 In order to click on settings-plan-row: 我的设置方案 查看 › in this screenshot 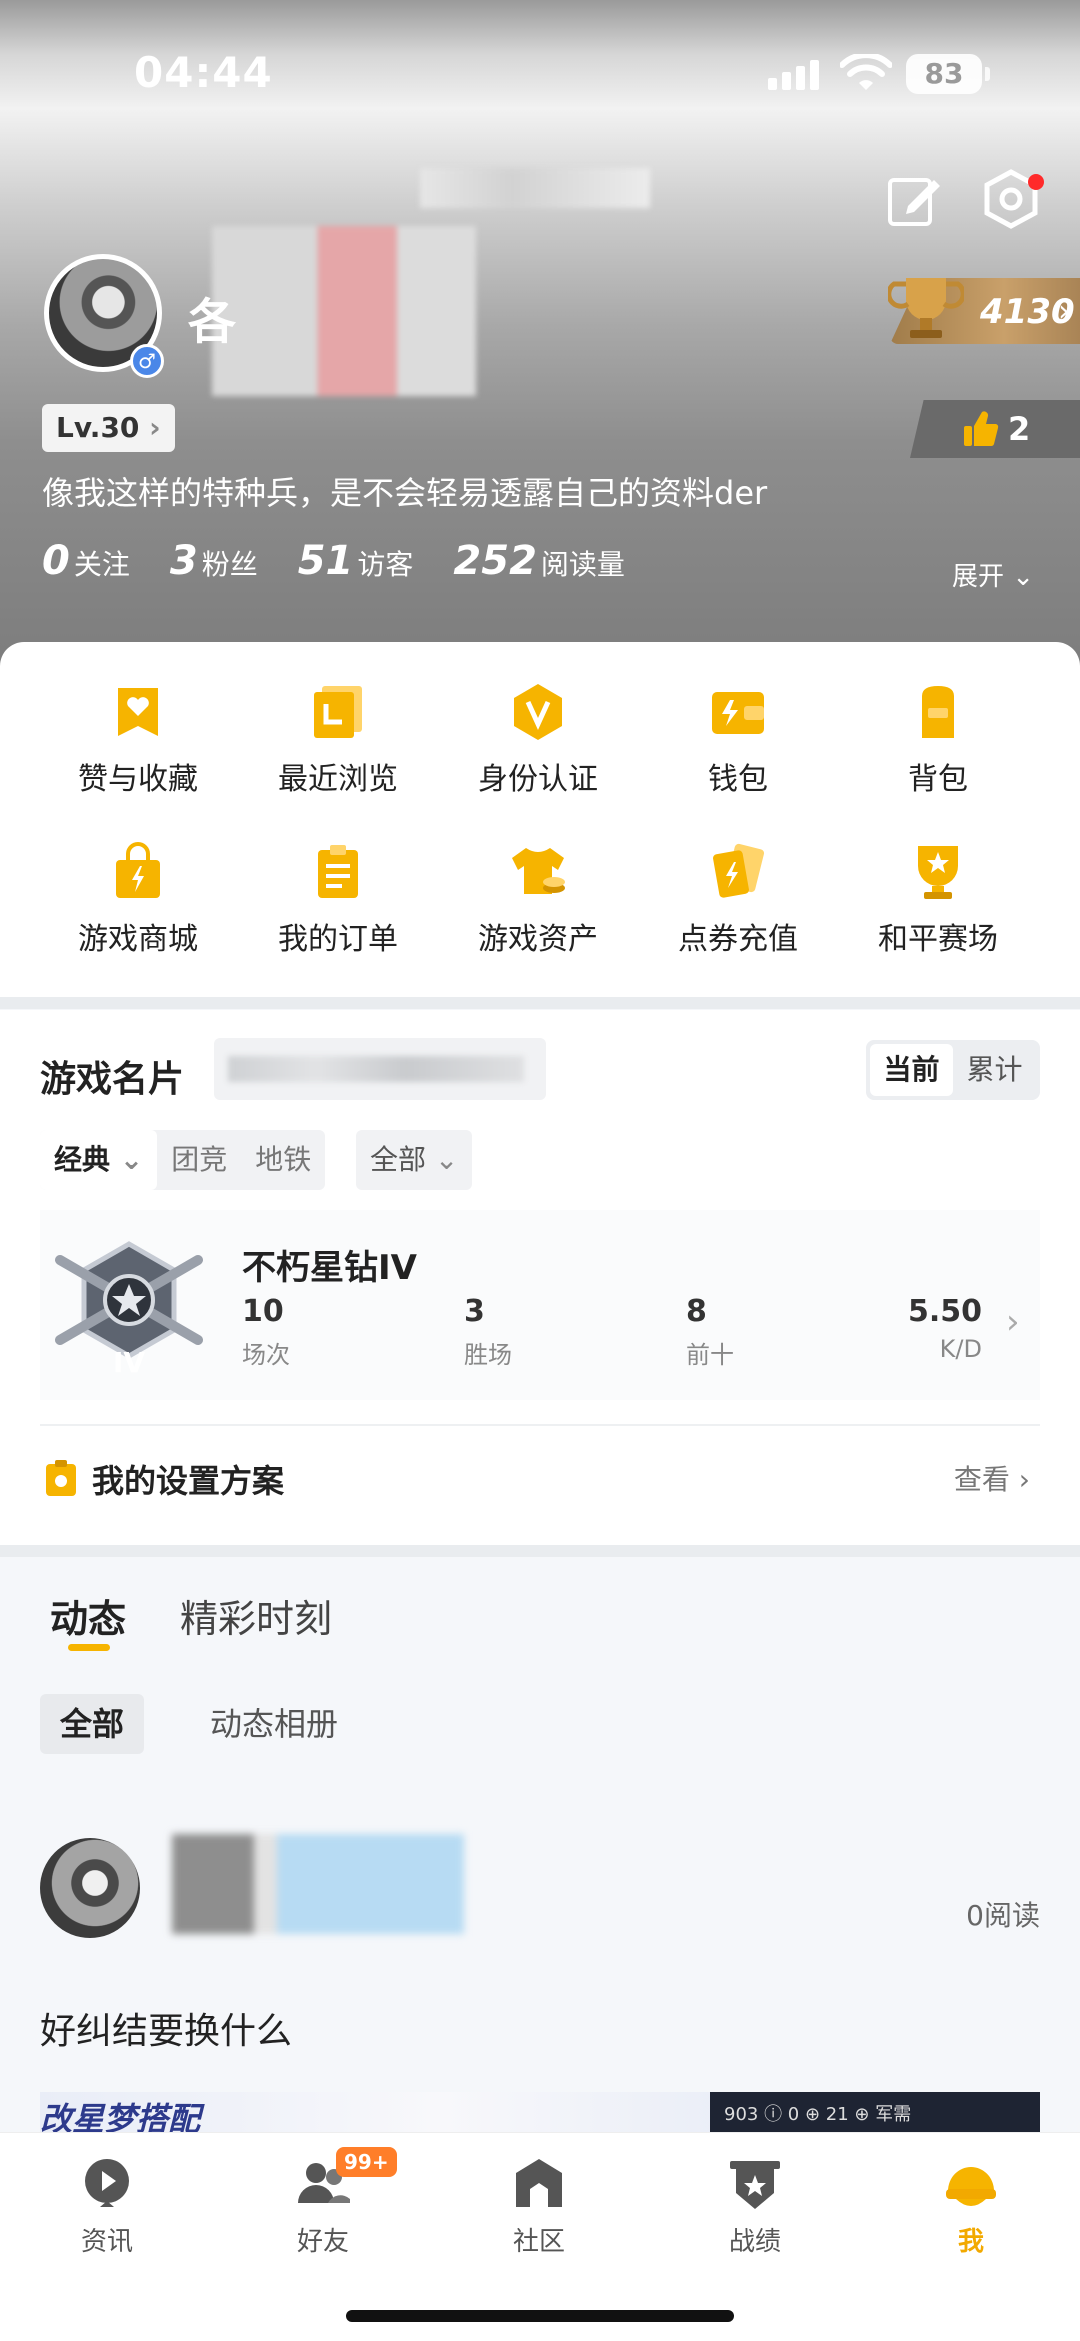, I will do `click(540, 1474)`.